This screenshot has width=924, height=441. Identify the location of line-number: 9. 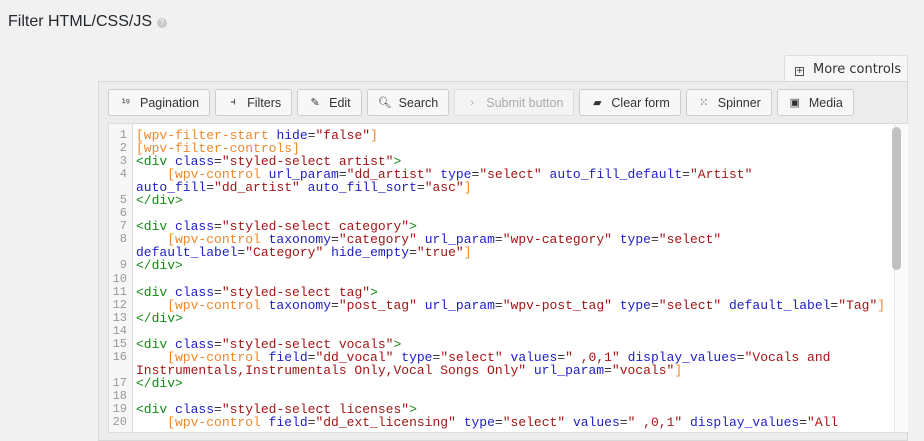
(123, 265).